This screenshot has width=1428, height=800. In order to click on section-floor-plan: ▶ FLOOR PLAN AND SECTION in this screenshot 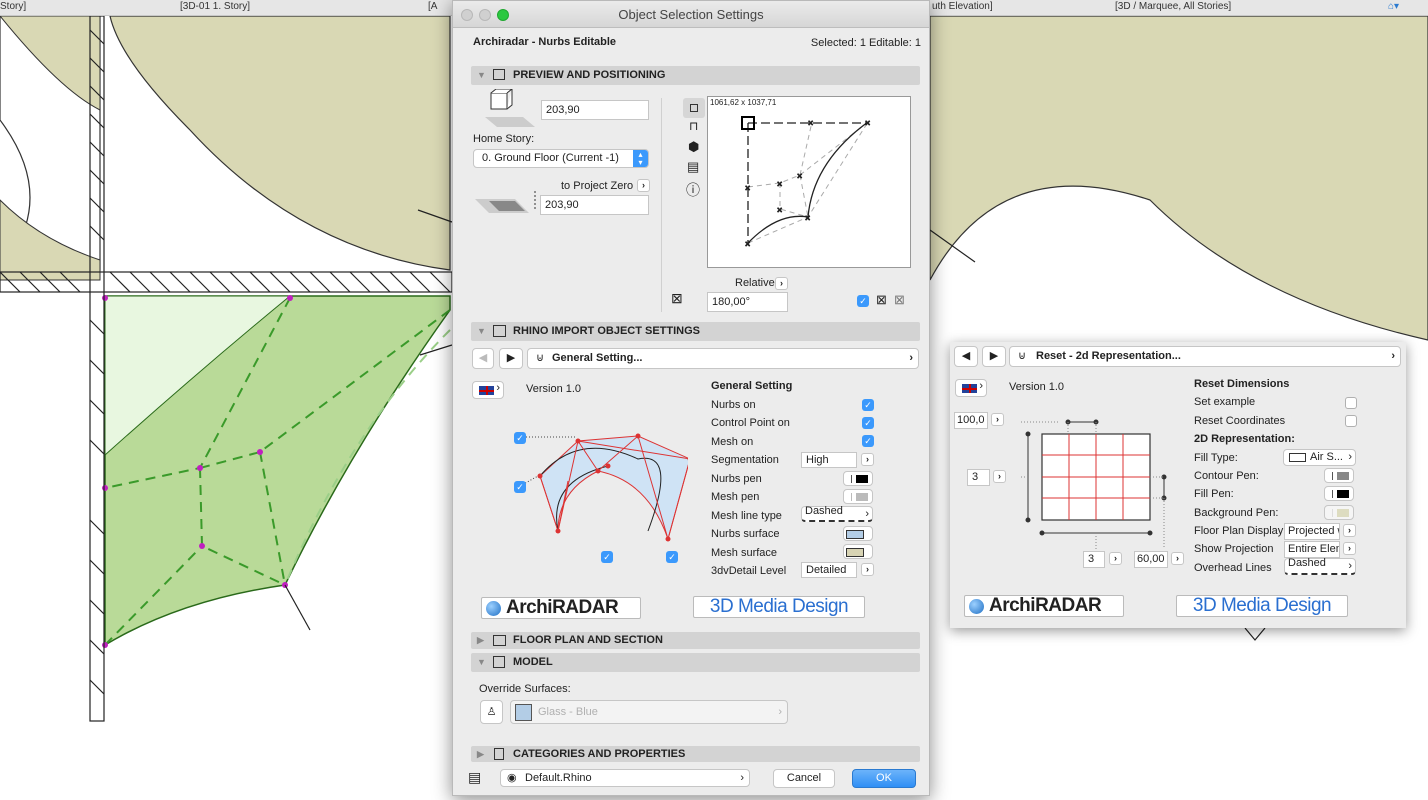, I will do `click(695, 640)`.